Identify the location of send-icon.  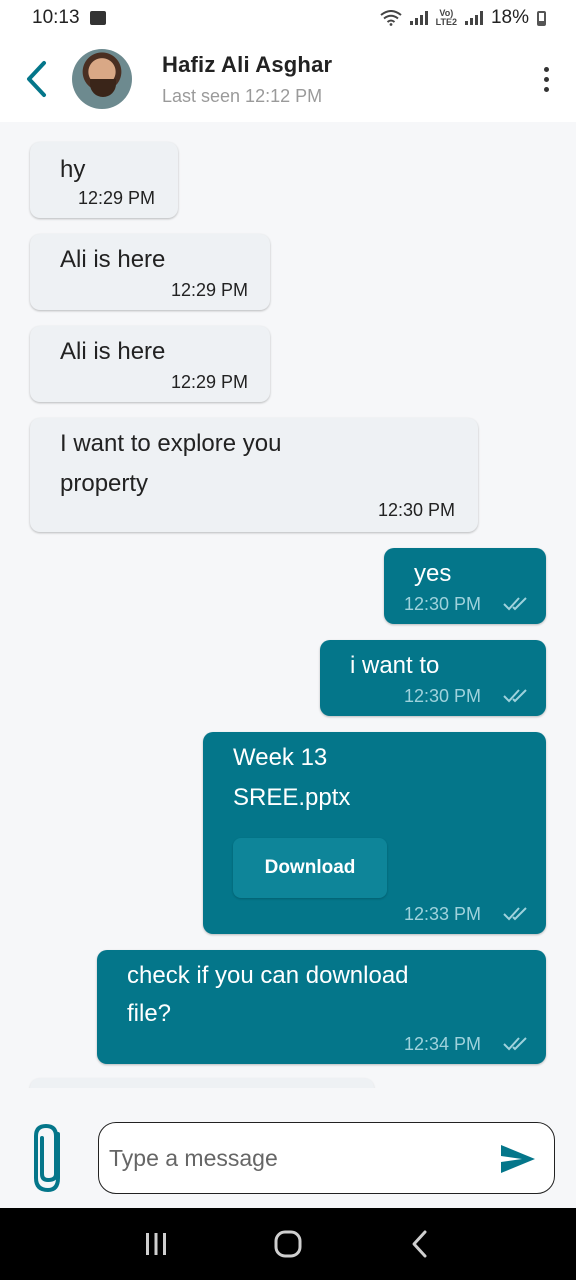
(518, 1159).